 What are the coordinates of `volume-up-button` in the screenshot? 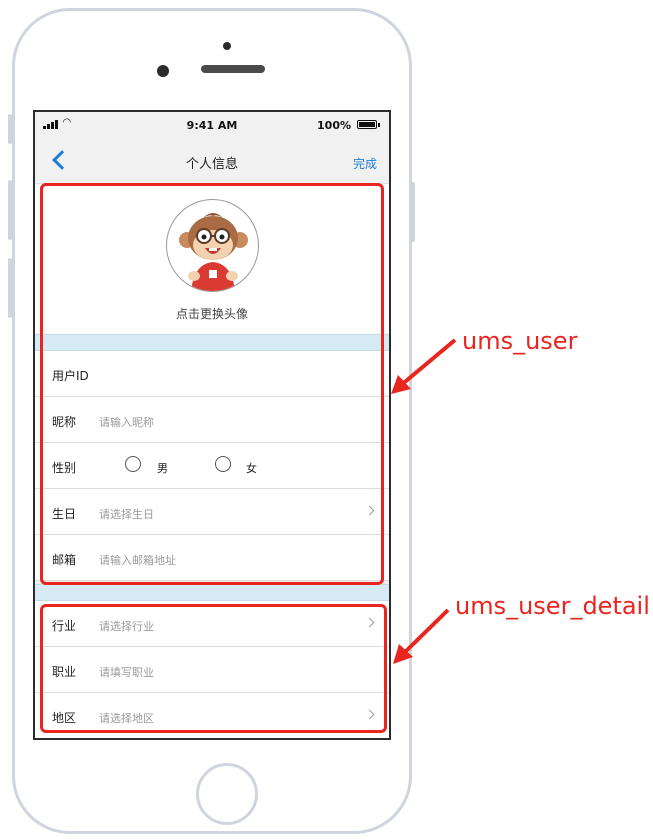 It's located at (10, 210).